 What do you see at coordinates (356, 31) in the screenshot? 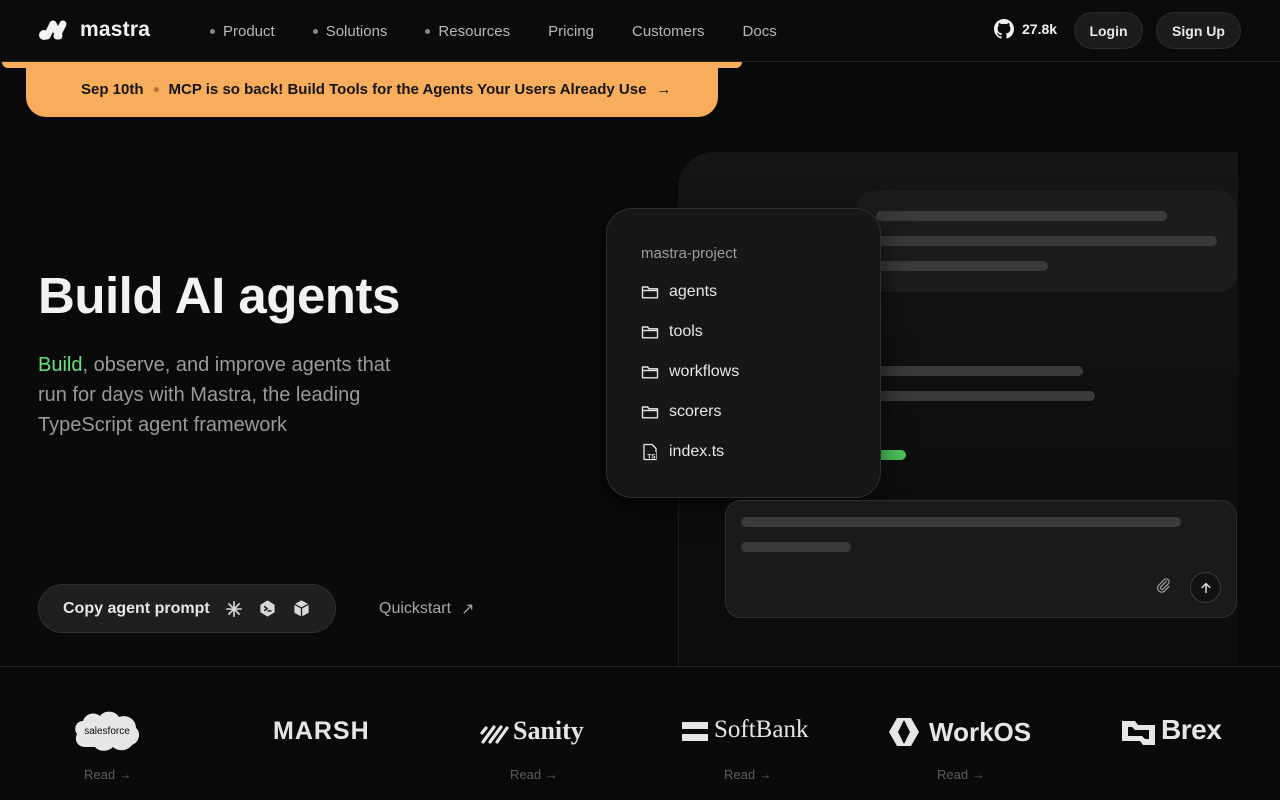
I see `nav-item-label: Solutions` at bounding box center [356, 31].